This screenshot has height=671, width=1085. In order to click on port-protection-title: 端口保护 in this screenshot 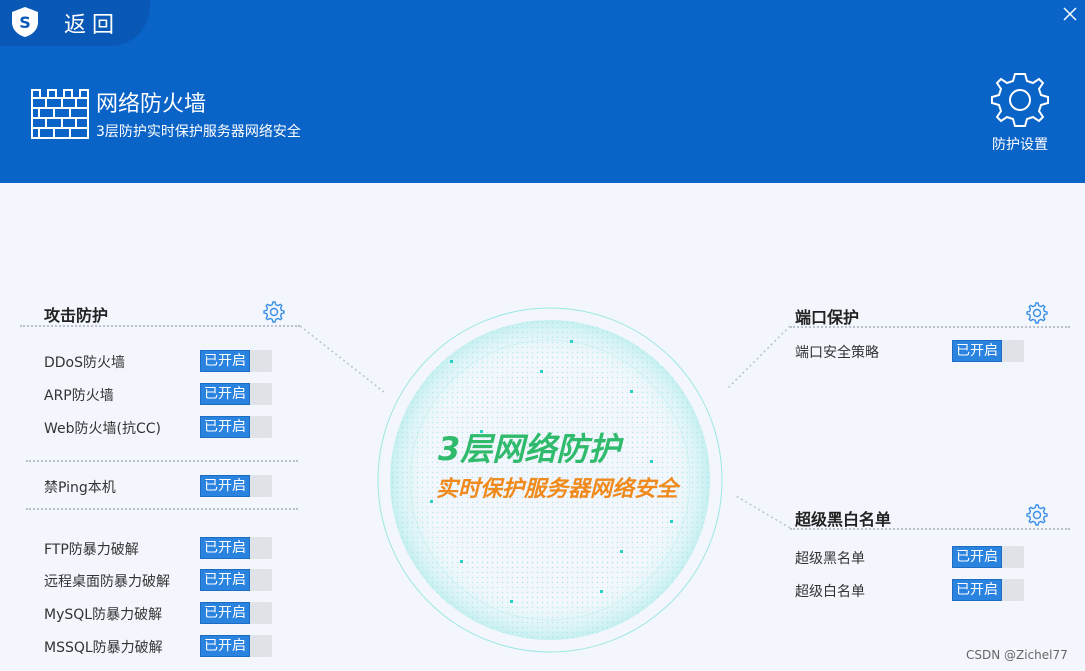, I will do `click(827, 317)`.